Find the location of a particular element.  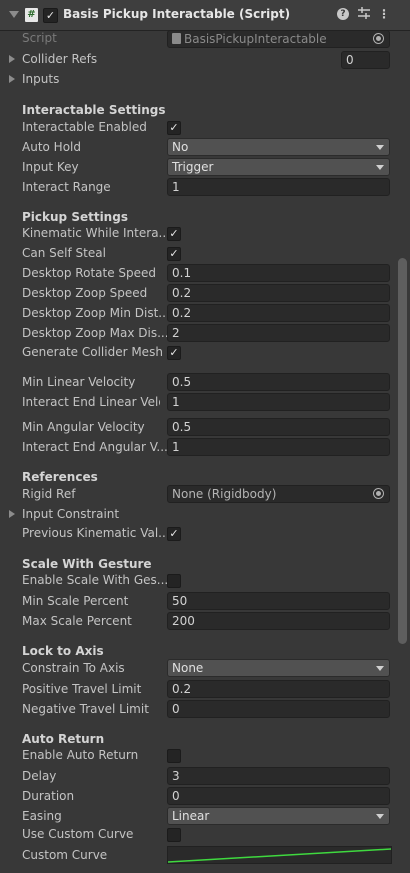

context-menu-icon: ⋮ is located at coordinates (384, 14).